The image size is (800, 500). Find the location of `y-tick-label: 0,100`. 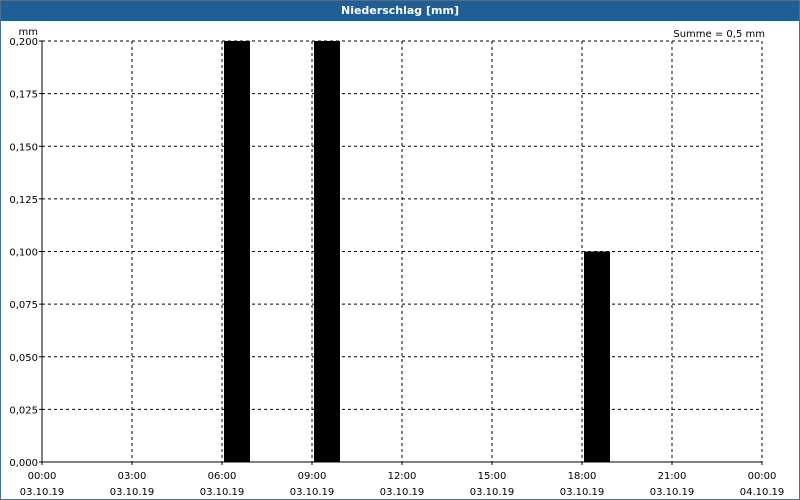

y-tick-label: 0,100 is located at coordinates (23, 253).